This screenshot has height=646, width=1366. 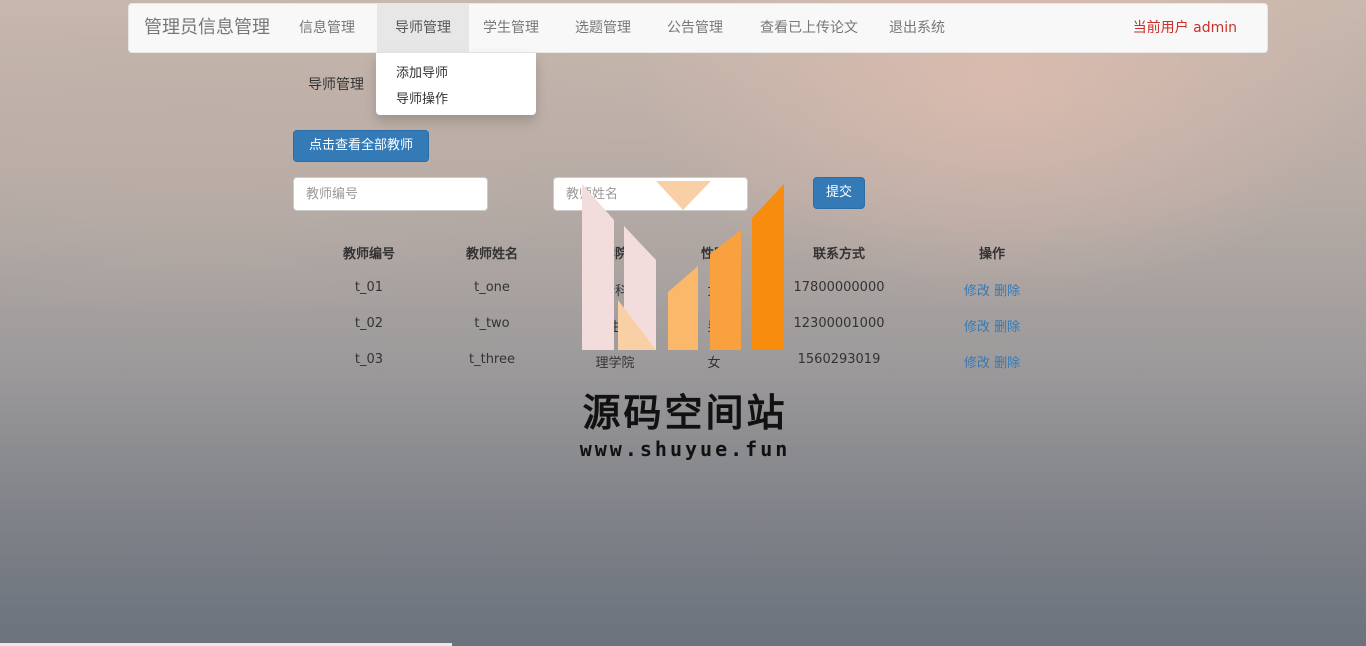 What do you see at coordinates (491, 254) in the screenshot?
I see `column-header-name: 教师姓名` at bounding box center [491, 254].